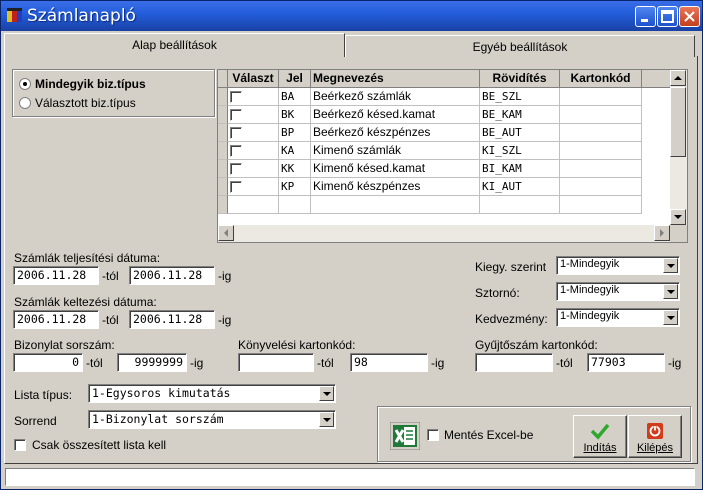  Describe the element at coordinates (110, 320) in the screenshot. I see `keltezesi-from-suffix: -tól` at that location.